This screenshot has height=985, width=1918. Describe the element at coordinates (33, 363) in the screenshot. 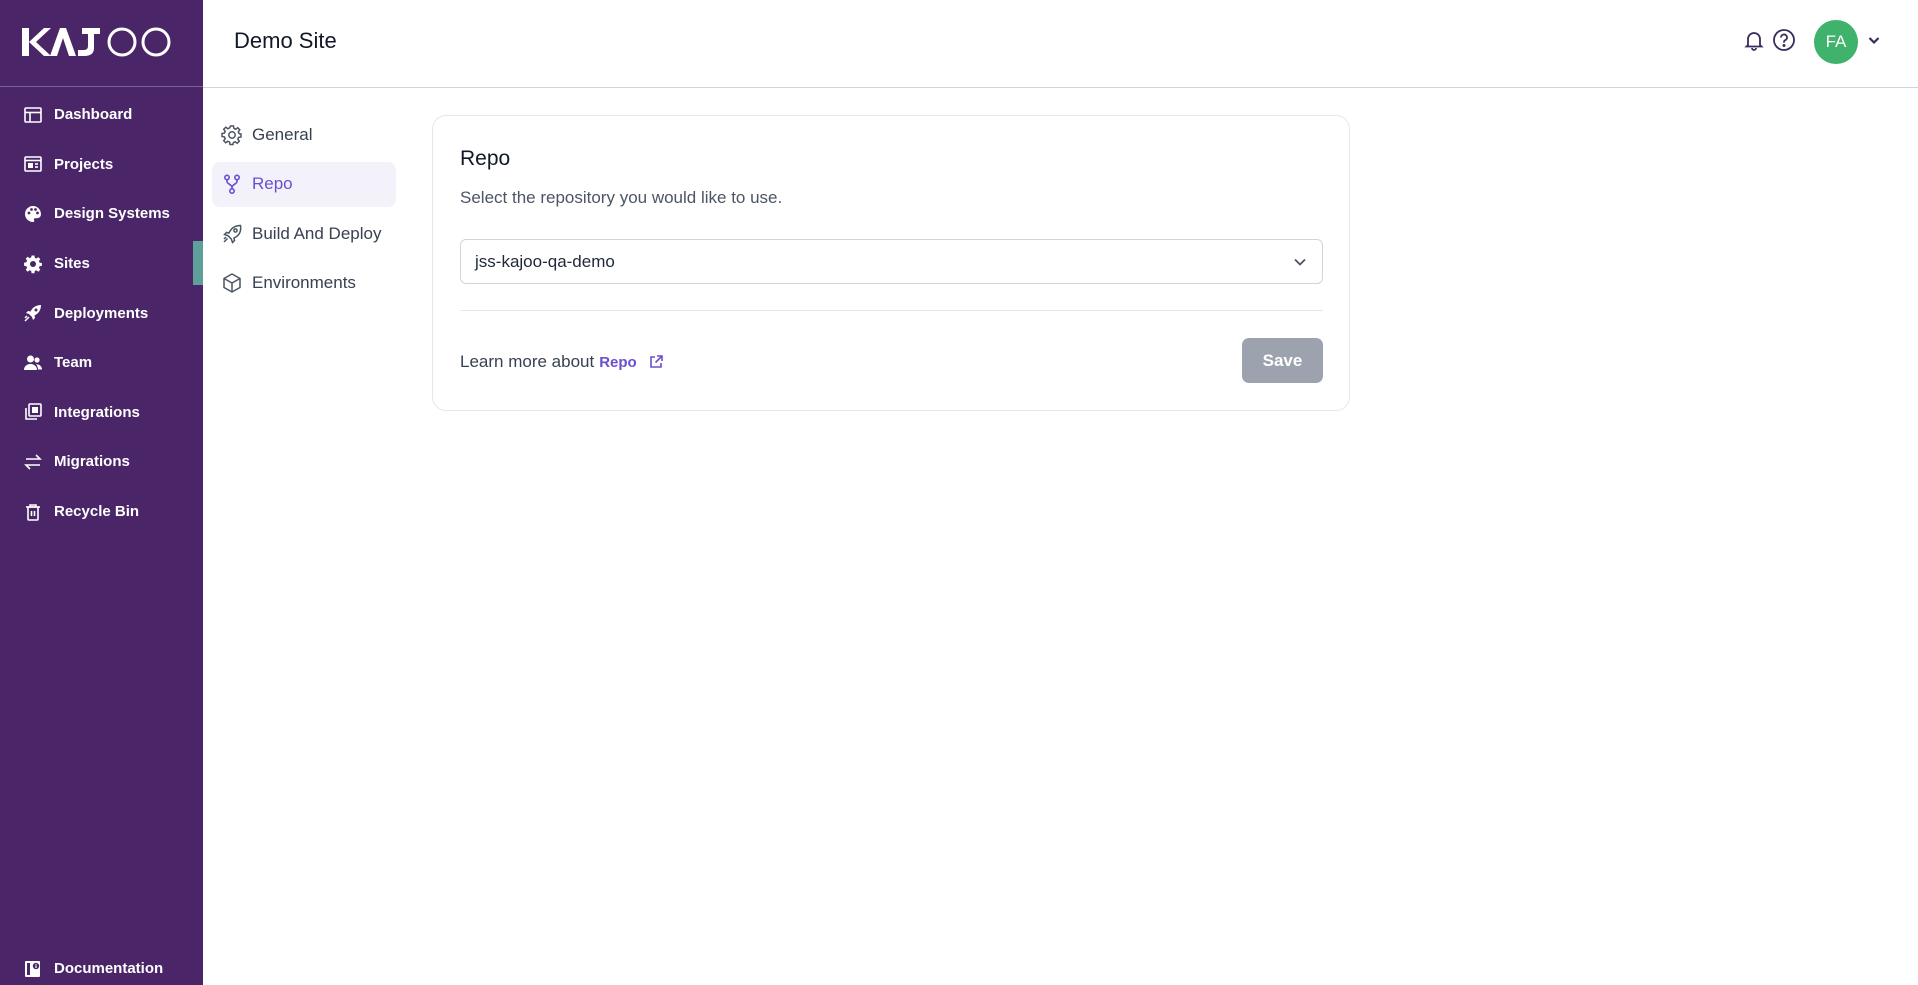

I see `users-icon` at that location.